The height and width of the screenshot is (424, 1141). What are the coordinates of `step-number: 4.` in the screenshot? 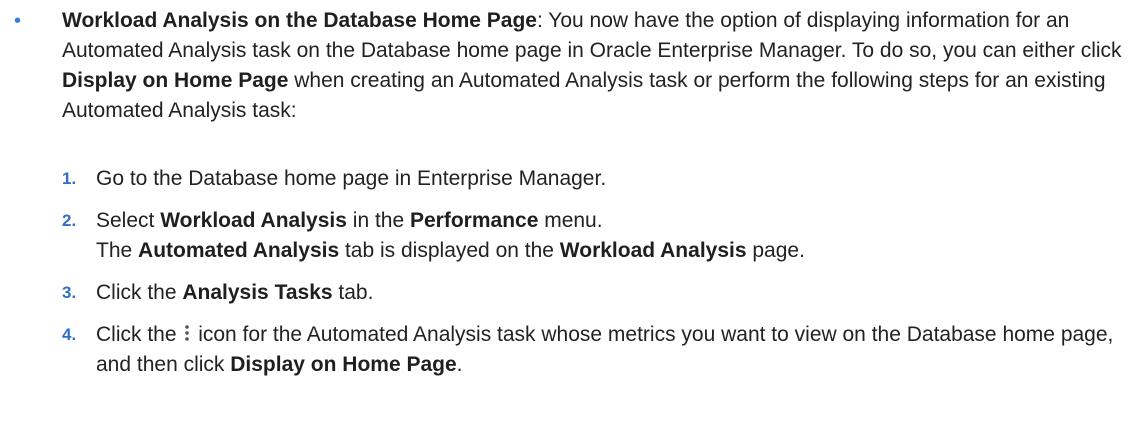 It's located at (69, 334).